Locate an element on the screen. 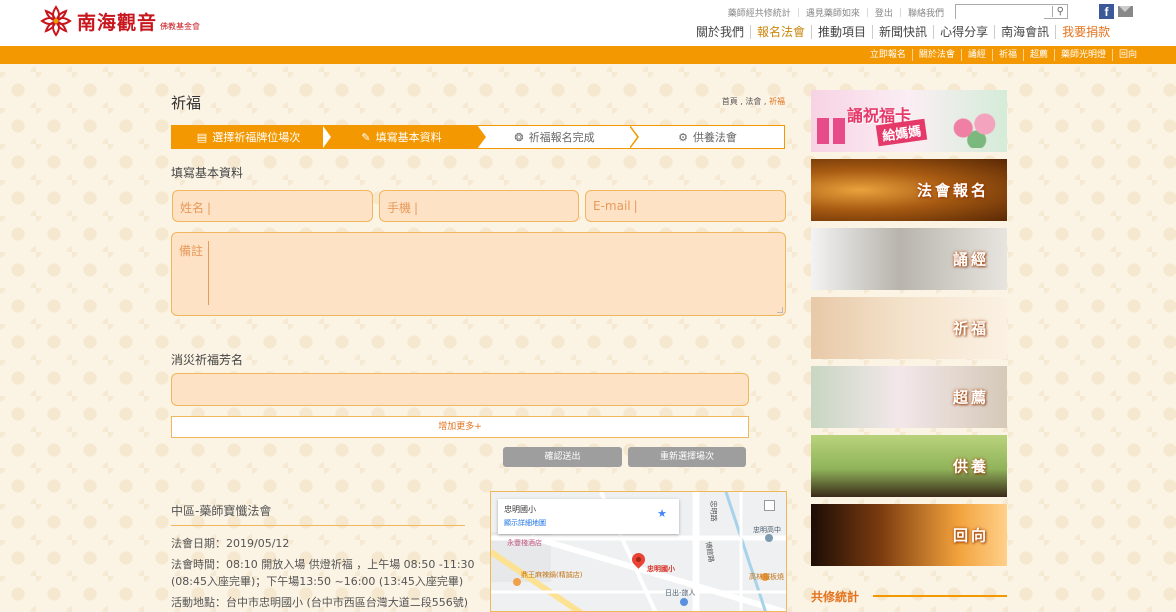 This screenshot has height=612, width=1176. util-link-meet: 遇見藥師如來 is located at coordinates (833, 12).